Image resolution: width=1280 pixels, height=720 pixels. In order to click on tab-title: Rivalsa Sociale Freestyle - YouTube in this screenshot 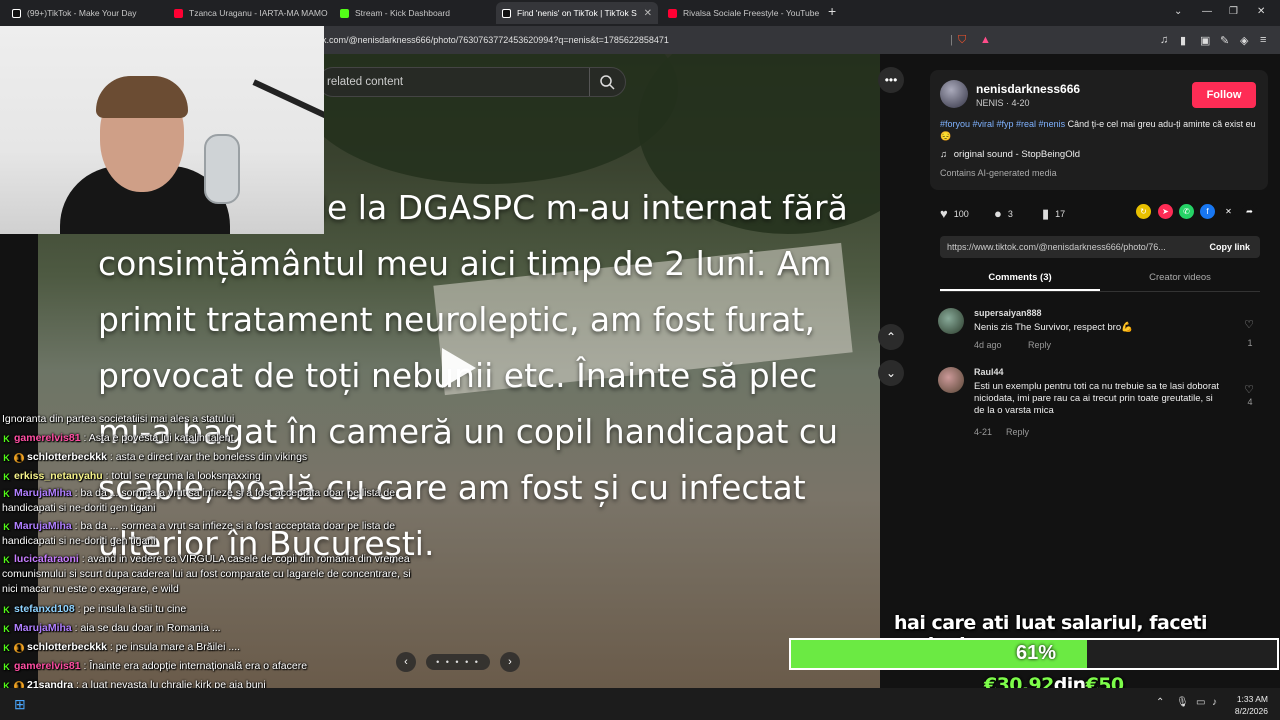, I will do `click(751, 13)`.